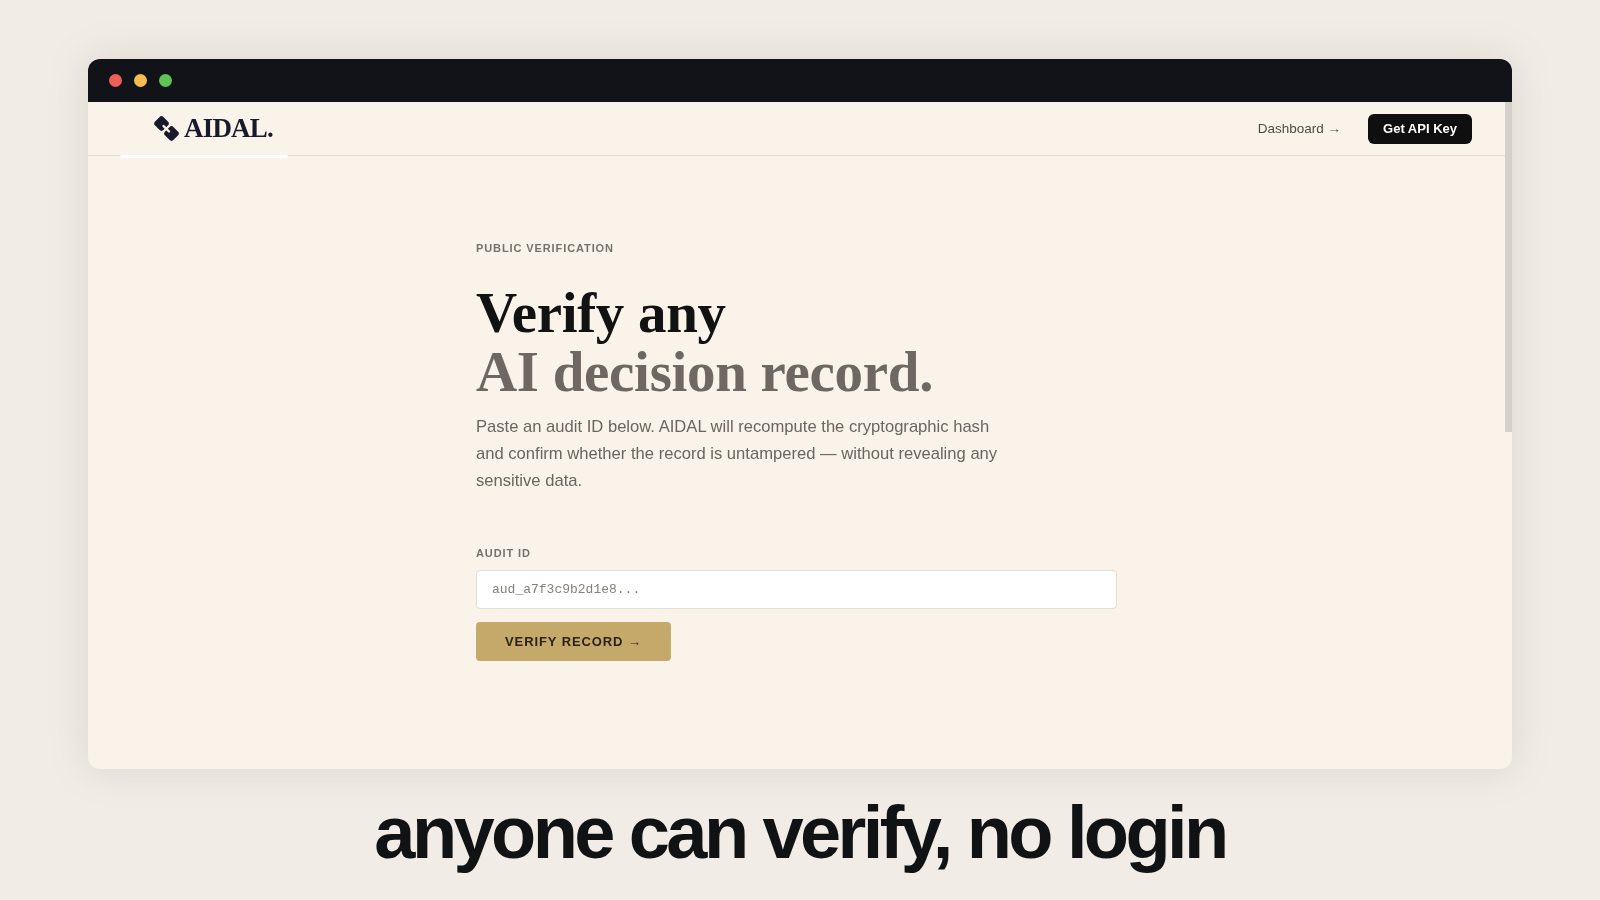  I want to click on caption-text: anyone can verify, no login, so click(800, 833).